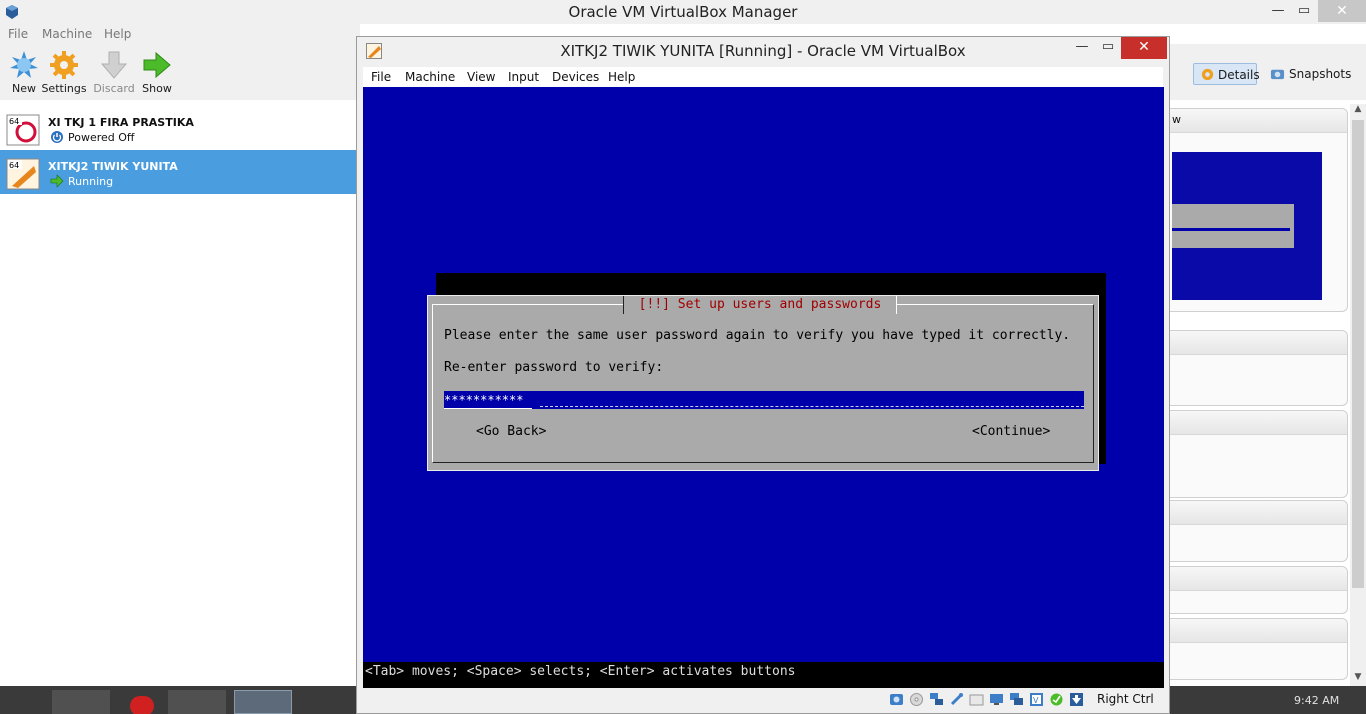 The image size is (1366, 714). I want to click on snapshots-view-button: Snapshots, so click(1310, 74).